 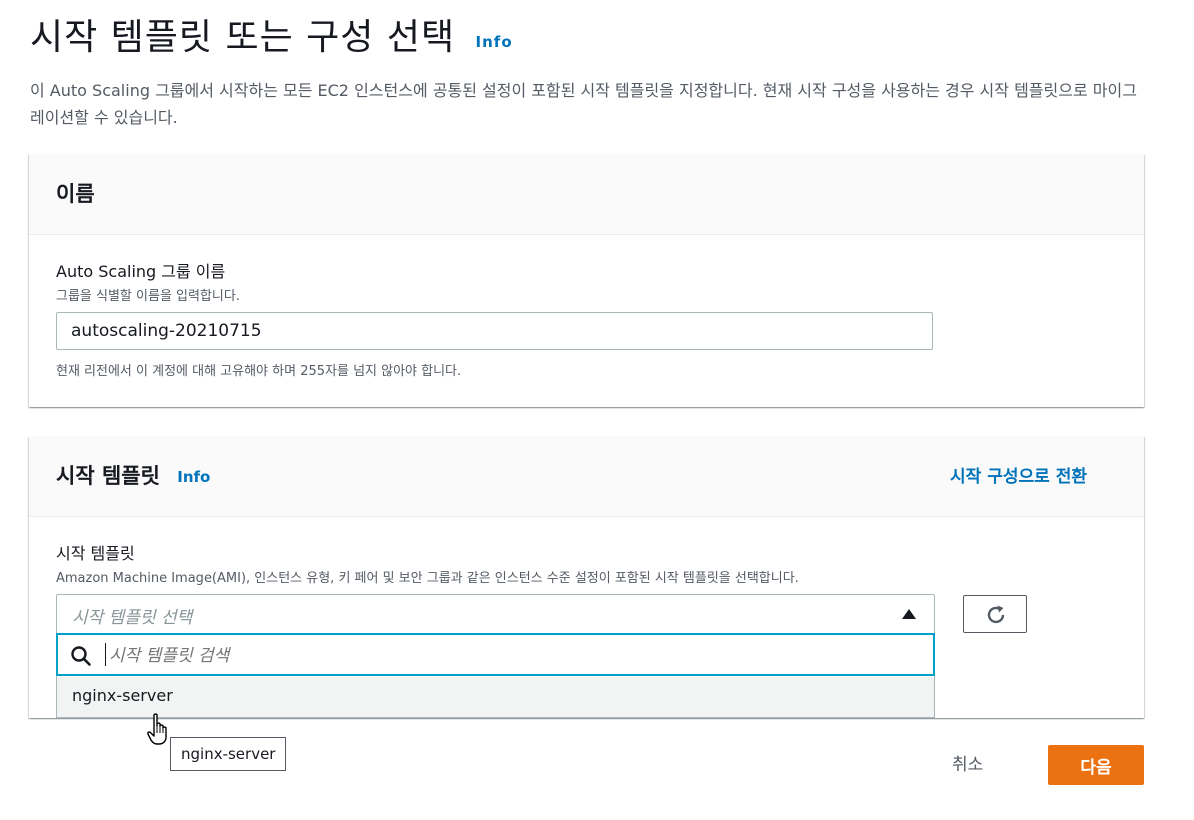 I want to click on text-caret, so click(x=105, y=654).